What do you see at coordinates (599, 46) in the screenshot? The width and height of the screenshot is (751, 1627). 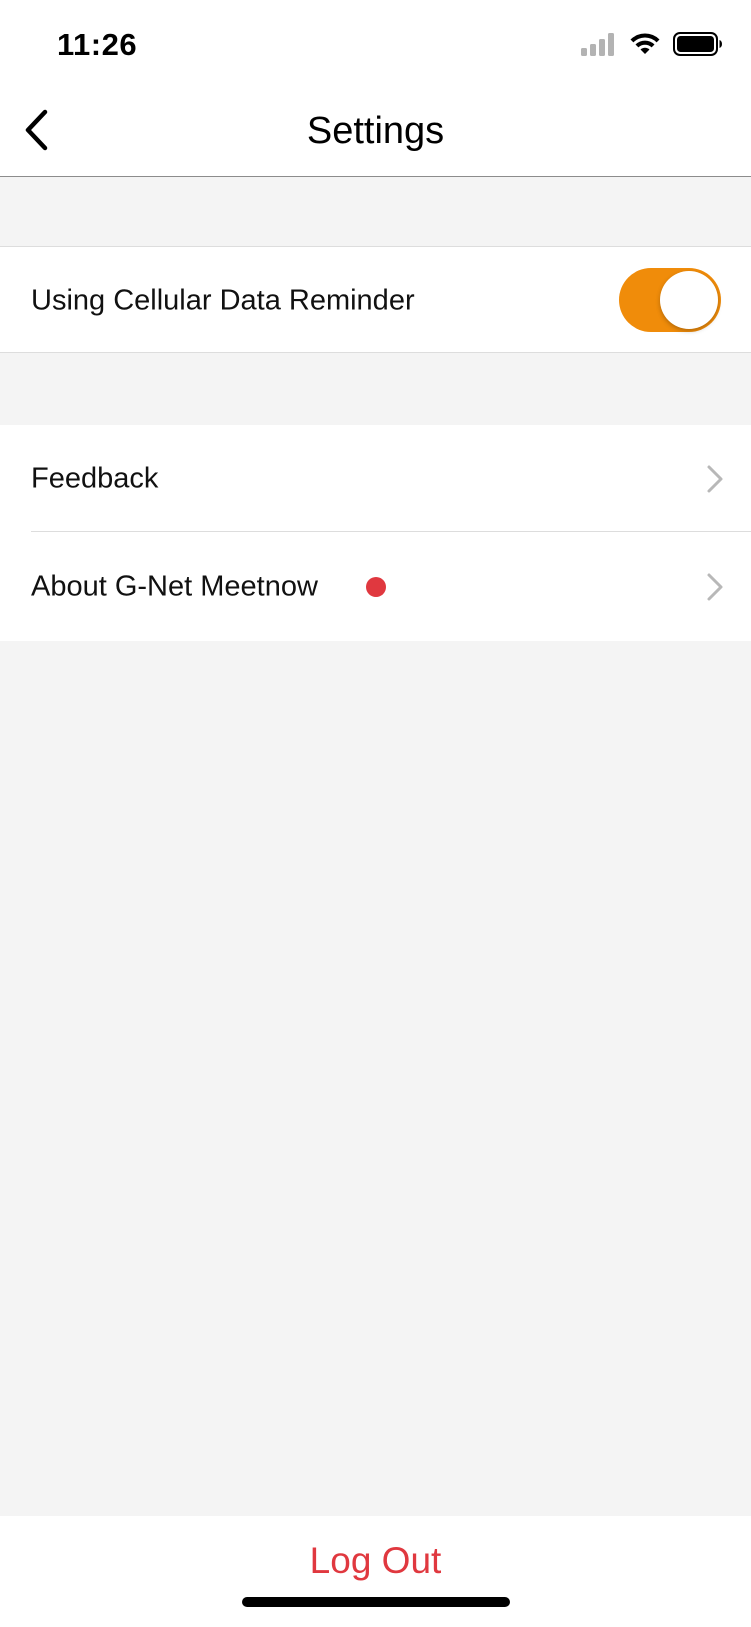 I see `cellular-signal-icon` at bounding box center [599, 46].